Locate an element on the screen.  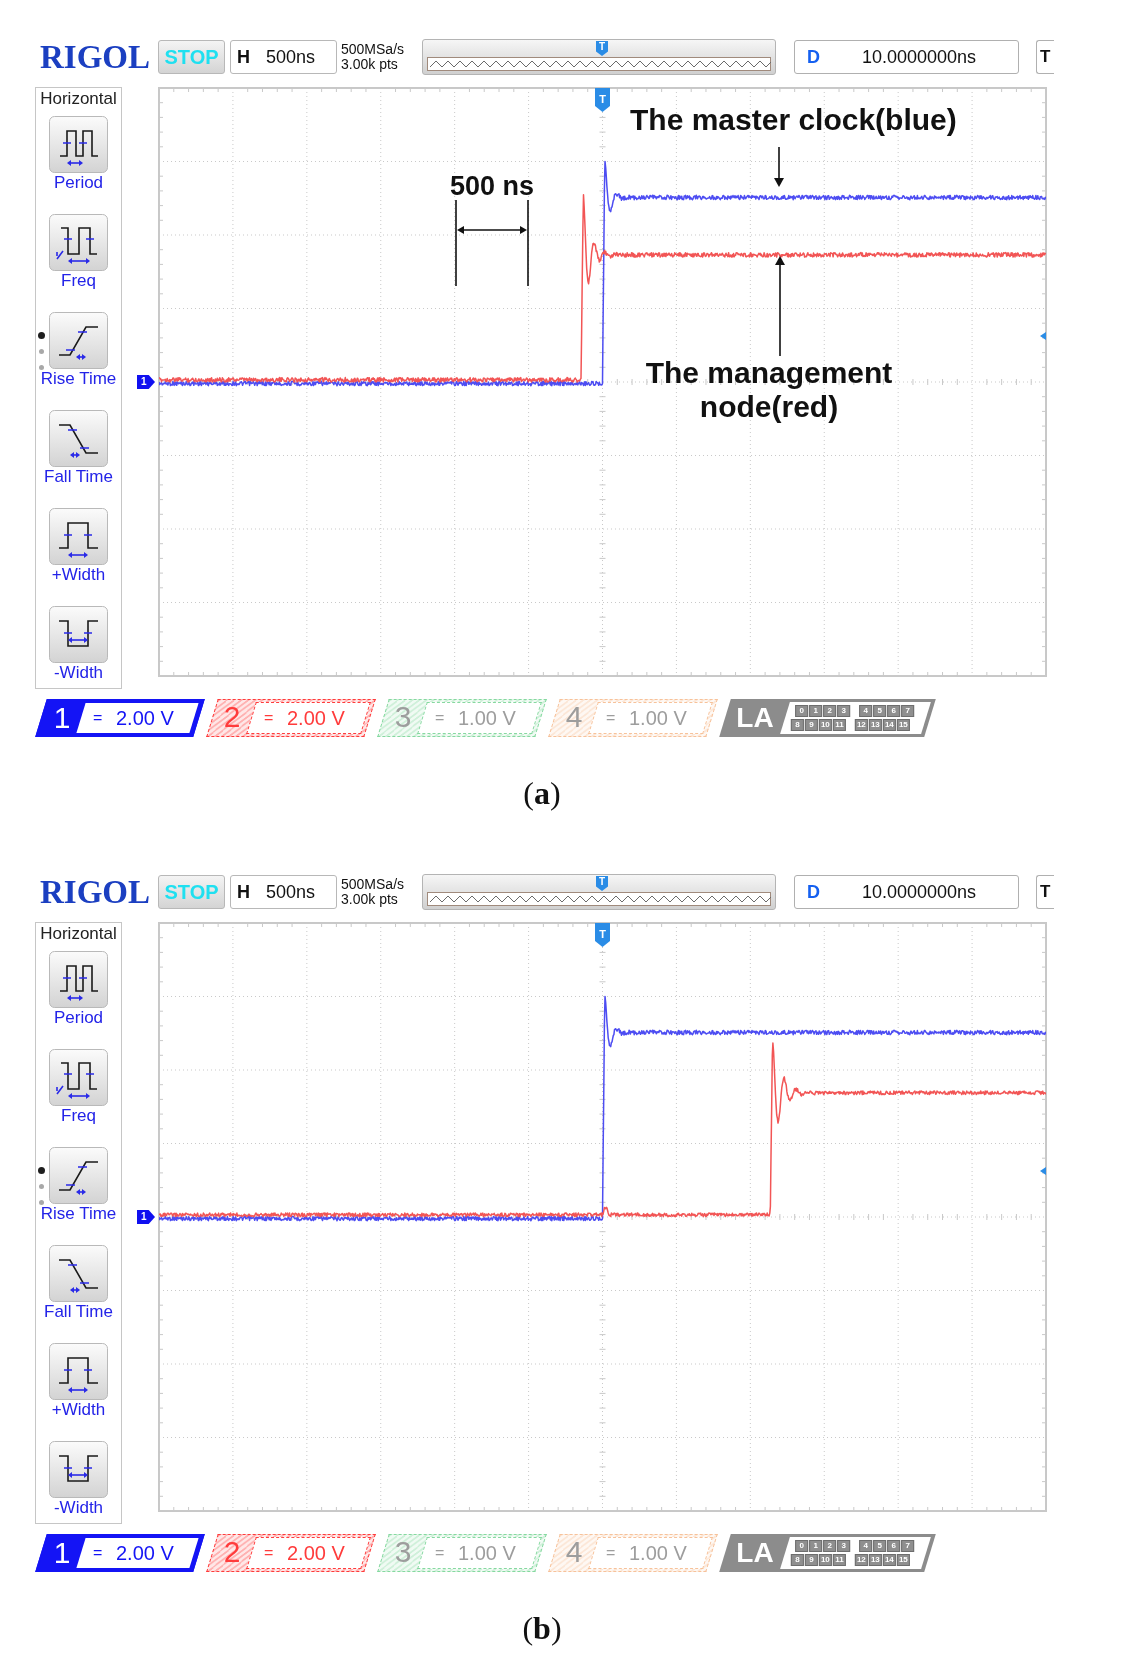
pointer-arrow is located at coordinates (779, 167).